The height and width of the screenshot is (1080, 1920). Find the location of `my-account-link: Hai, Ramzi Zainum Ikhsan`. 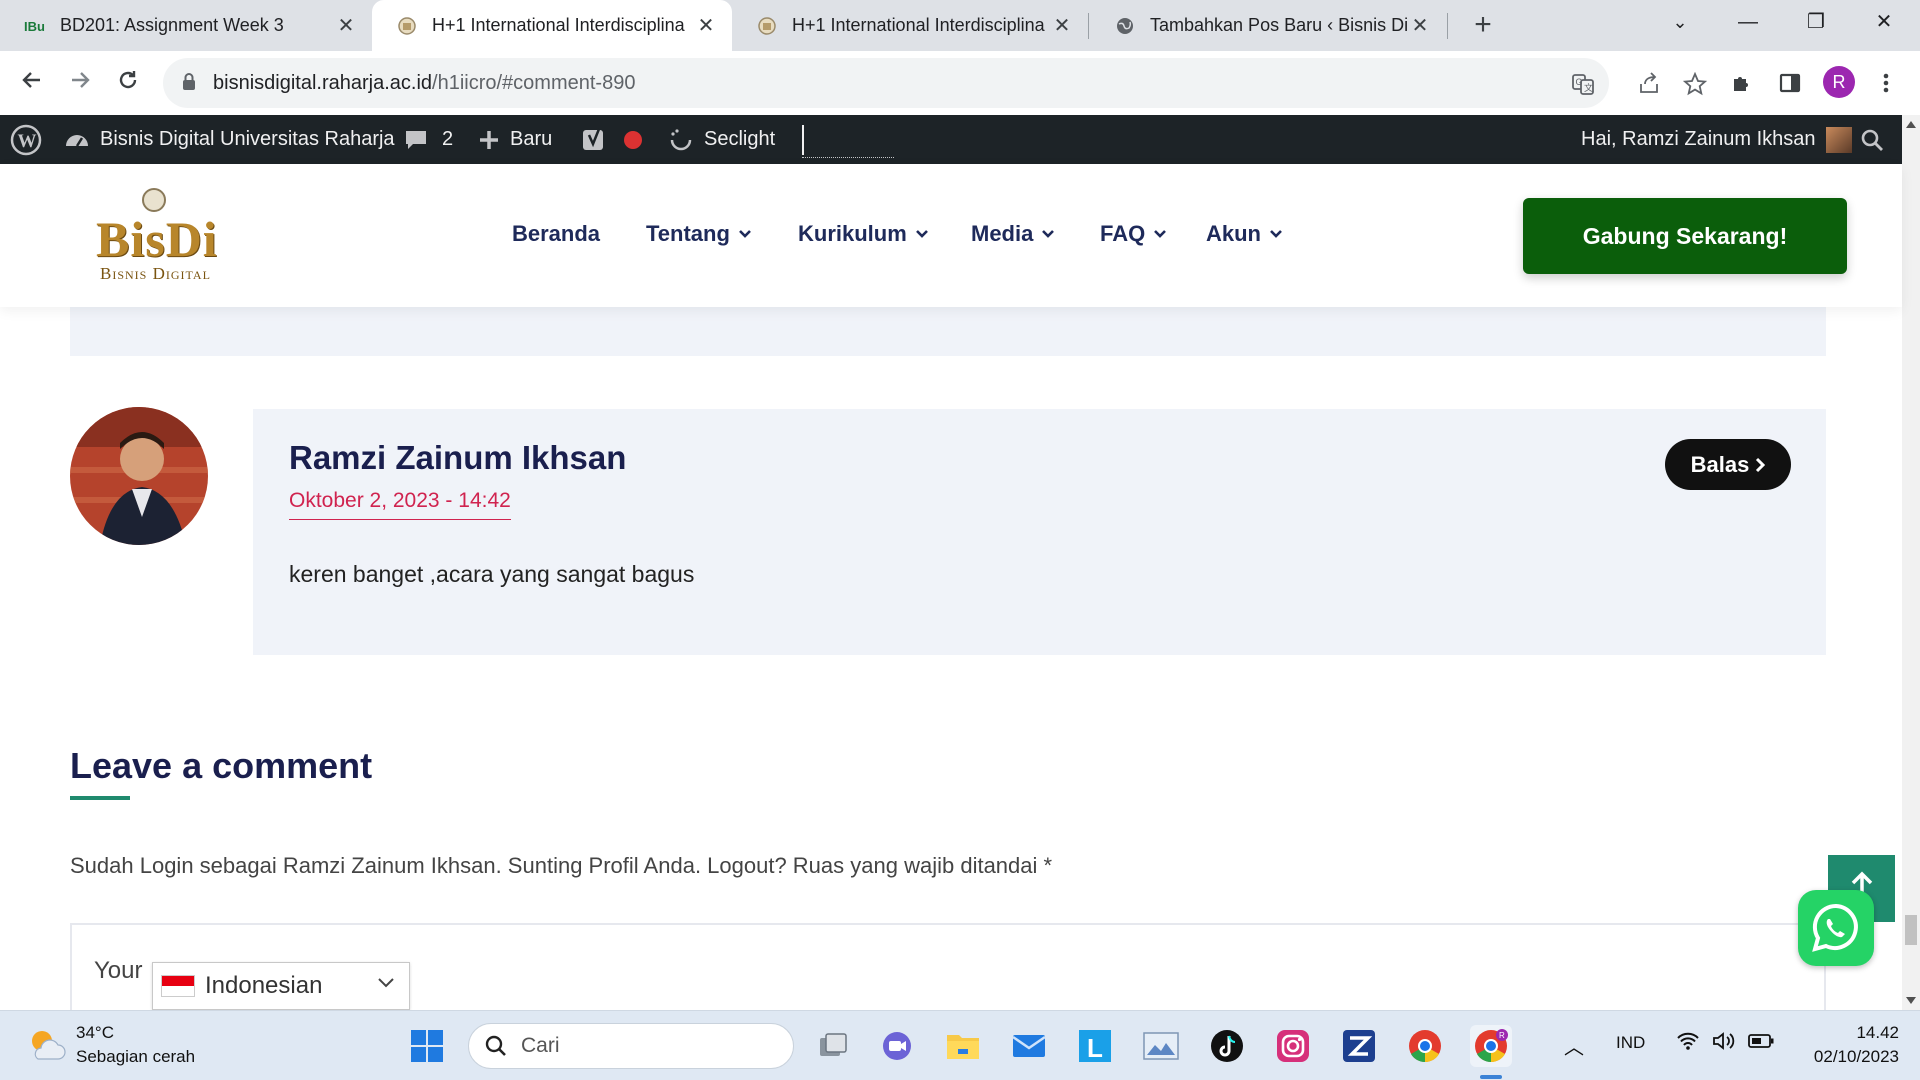

my-account-link: Hai, Ramzi Zainum Ikhsan is located at coordinates (1716, 139).